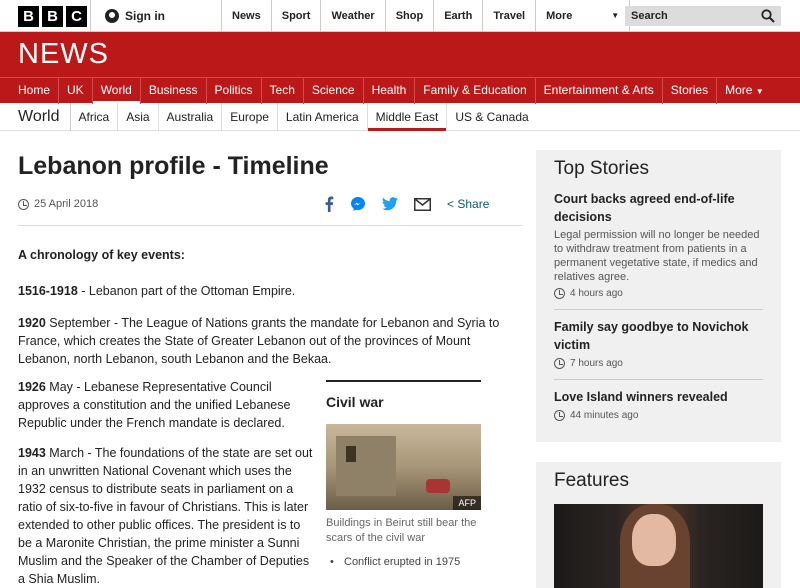  What do you see at coordinates (473, 204) in the screenshot?
I see `share-label: Share` at bounding box center [473, 204].